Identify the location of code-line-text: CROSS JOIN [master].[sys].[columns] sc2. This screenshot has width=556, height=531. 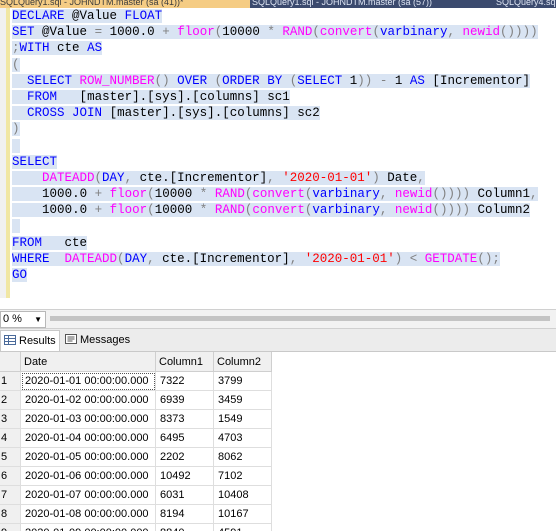
(166, 113).